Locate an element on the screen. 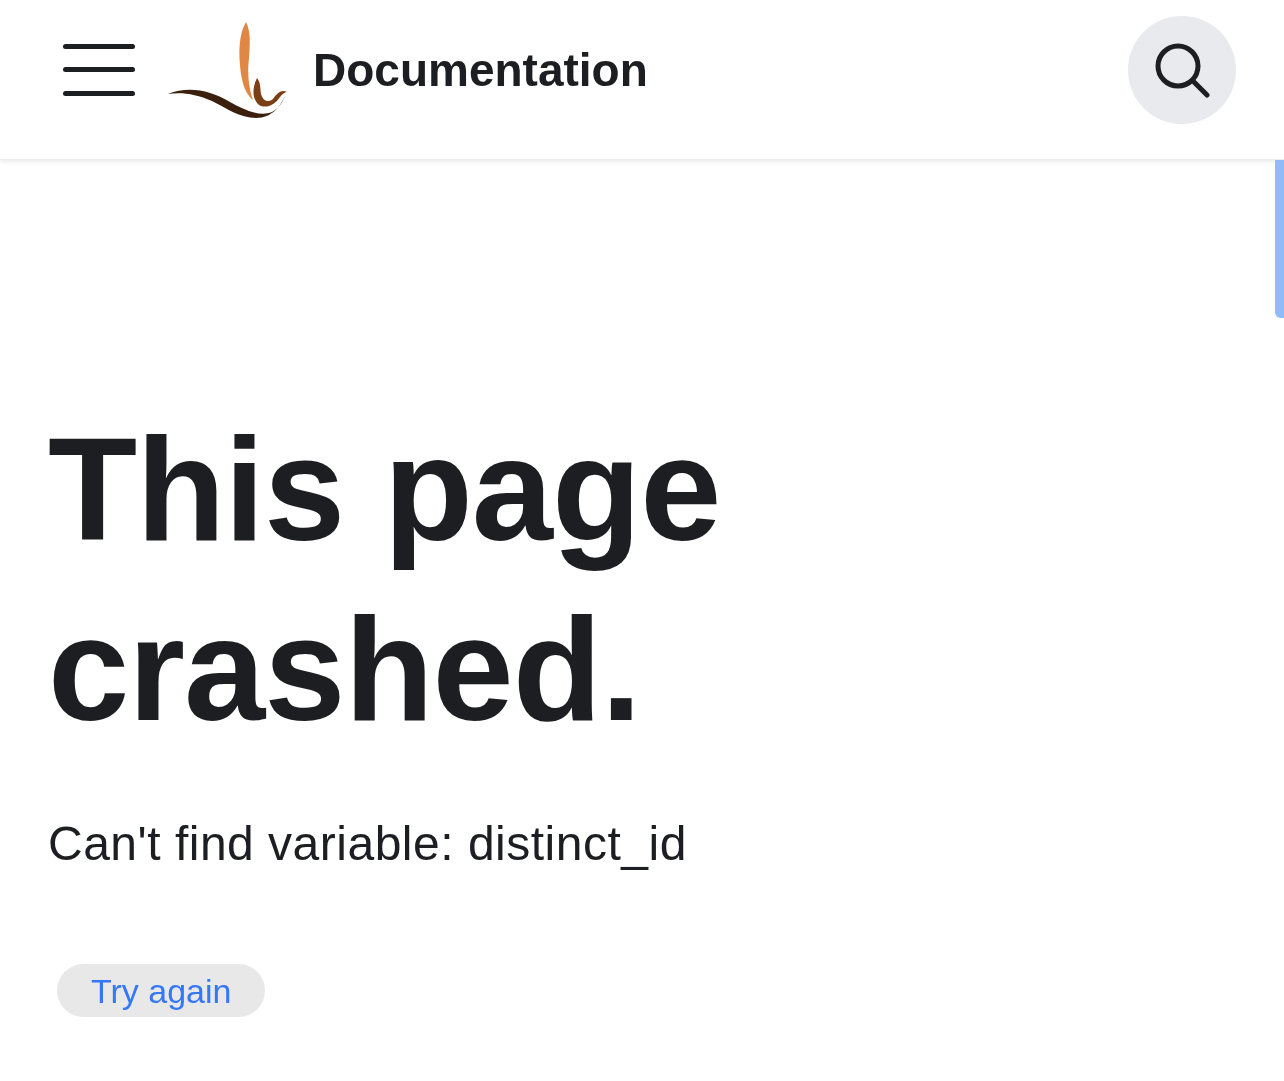  error-message: Can't find variable: distinct_id is located at coordinates (367, 844).